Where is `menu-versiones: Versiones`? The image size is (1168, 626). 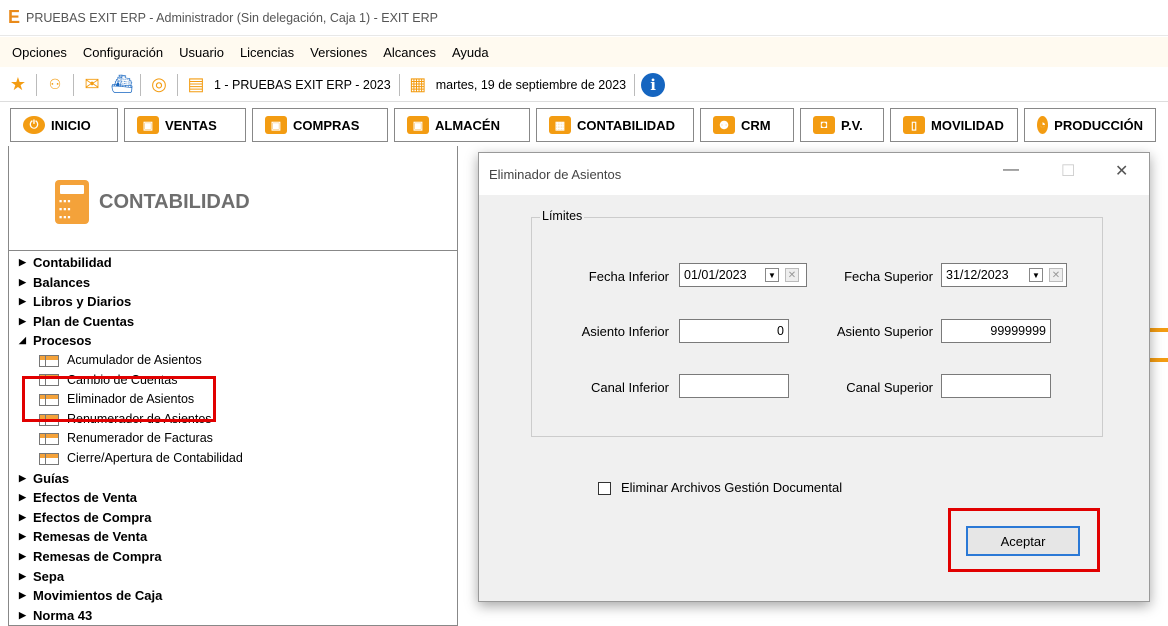
menu-versiones: Versiones is located at coordinates (338, 52).